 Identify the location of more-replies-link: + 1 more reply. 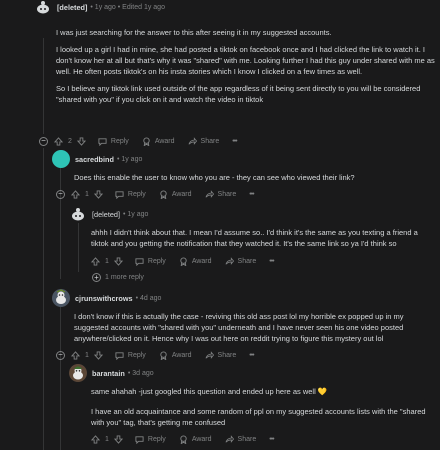
(118, 277).